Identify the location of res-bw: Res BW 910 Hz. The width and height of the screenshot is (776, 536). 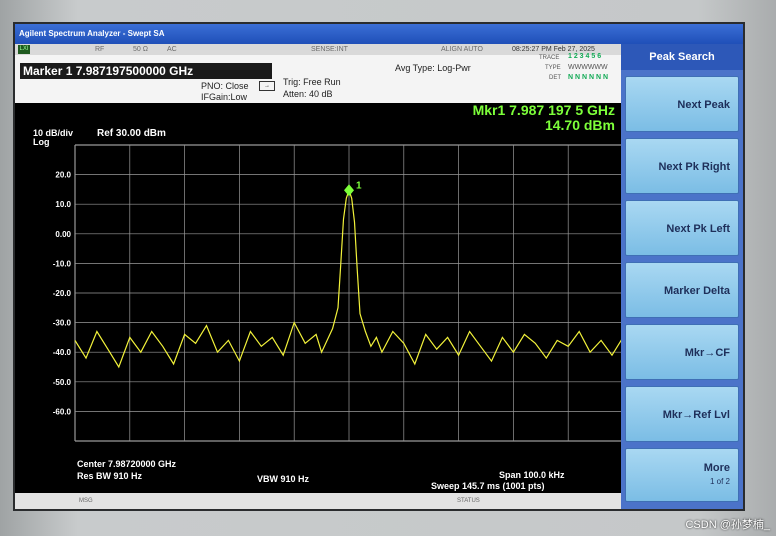
(110, 476).